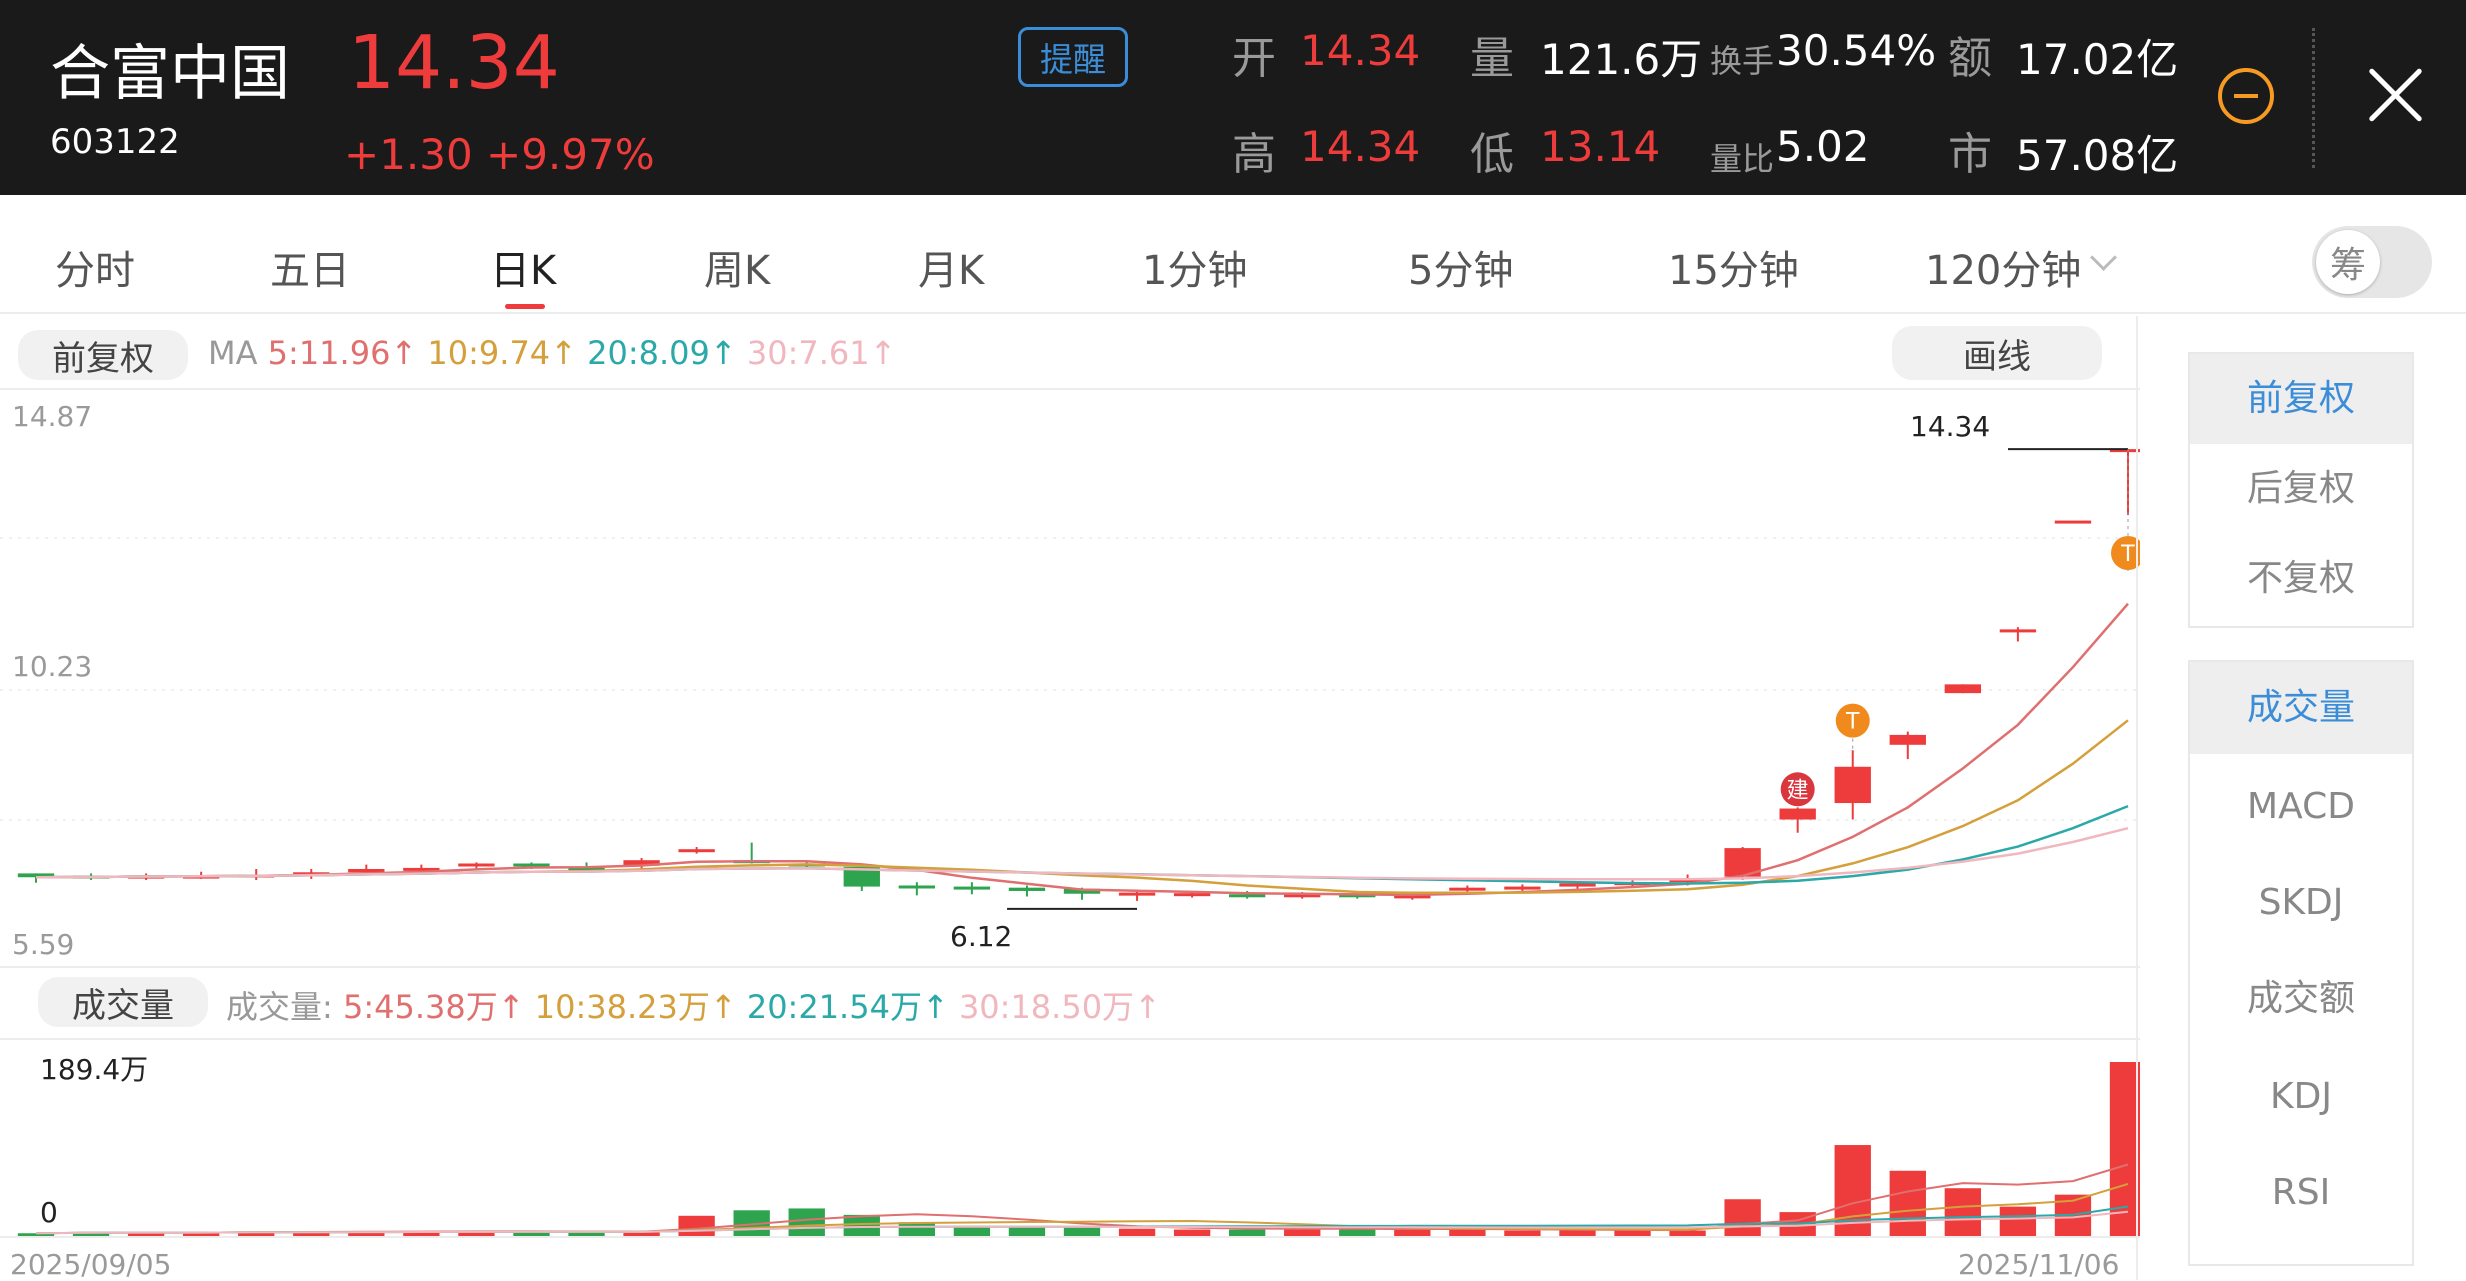 This screenshot has height=1281, width=2466. Describe the element at coordinates (523, 267) in the screenshot. I see `tab-daily-k: 日K` at that location.